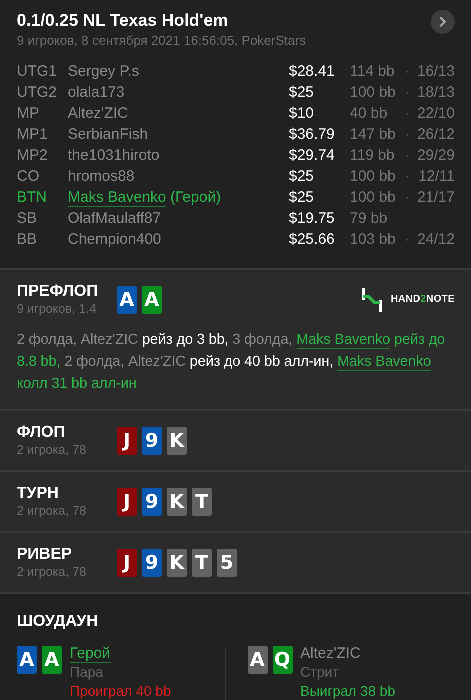  Describe the element at coordinates (373, 72) in the screenshot. I see `stack-bb: 114 bb` at that location.